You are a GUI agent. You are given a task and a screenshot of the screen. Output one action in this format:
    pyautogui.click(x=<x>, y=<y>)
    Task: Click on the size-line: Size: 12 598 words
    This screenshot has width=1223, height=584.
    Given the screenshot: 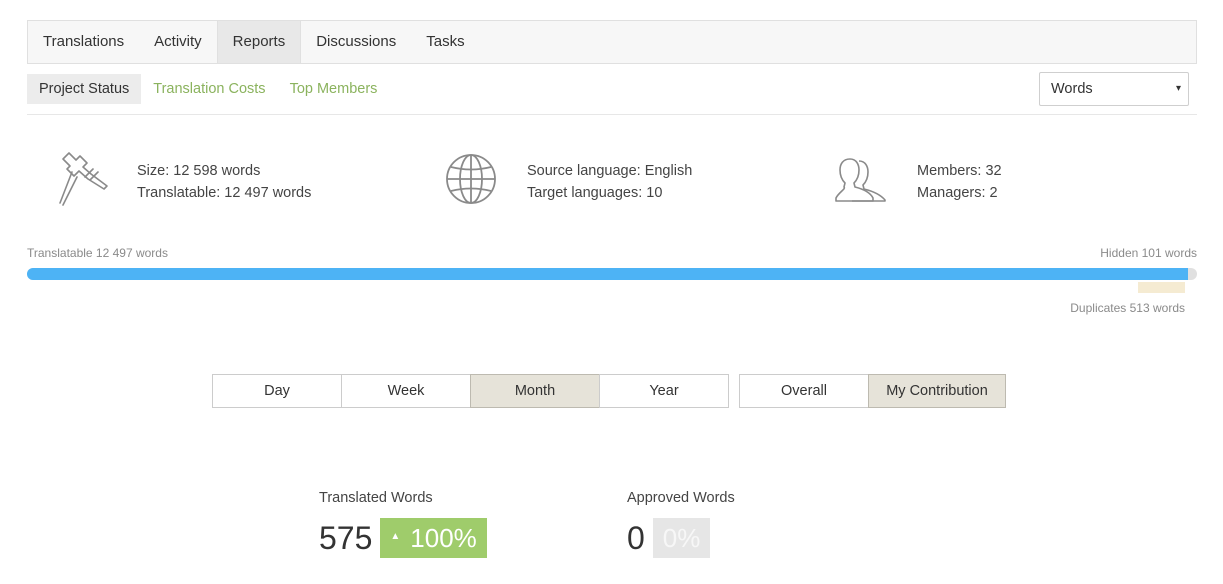 What is the action you would take?
    pyautogui.click(x=199, y=171)
    